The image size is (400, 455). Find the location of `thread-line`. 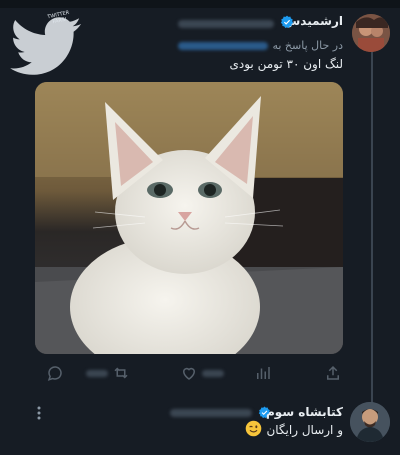

thread-line is located at coordinates (372, 229).